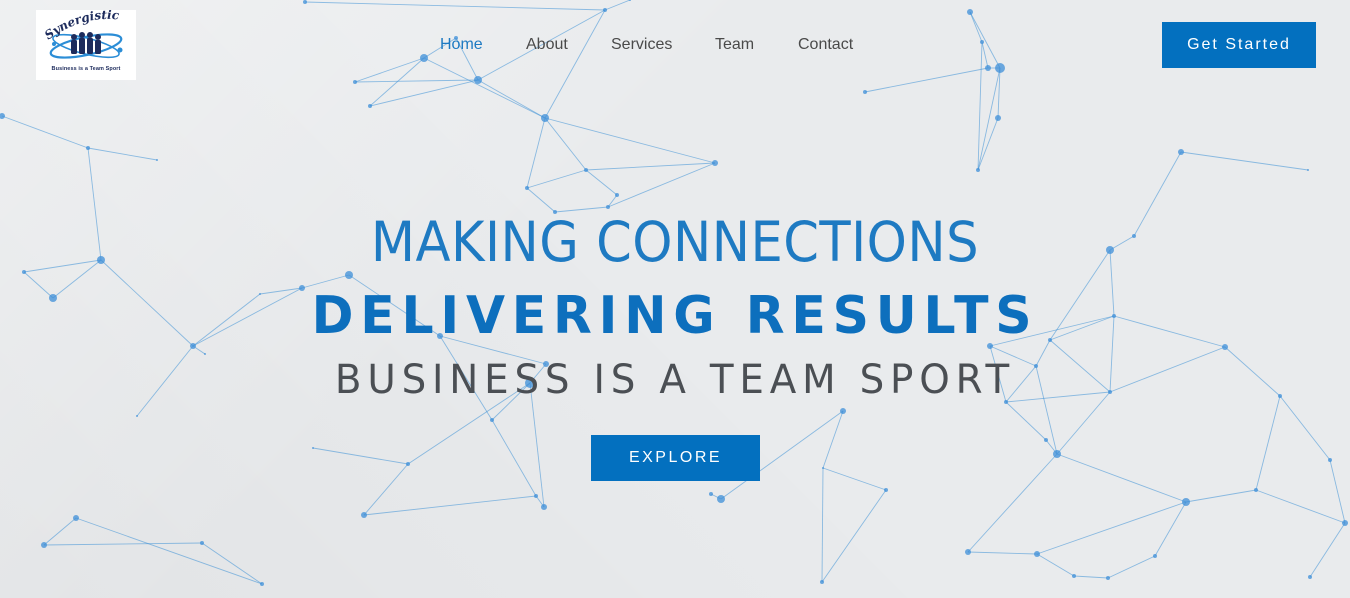 This screenshot has height=598, width=1350. What do you see at coordinates (547, 45) in the screenshot?
I see `nav-about: About` at bounding box center [547, 45].